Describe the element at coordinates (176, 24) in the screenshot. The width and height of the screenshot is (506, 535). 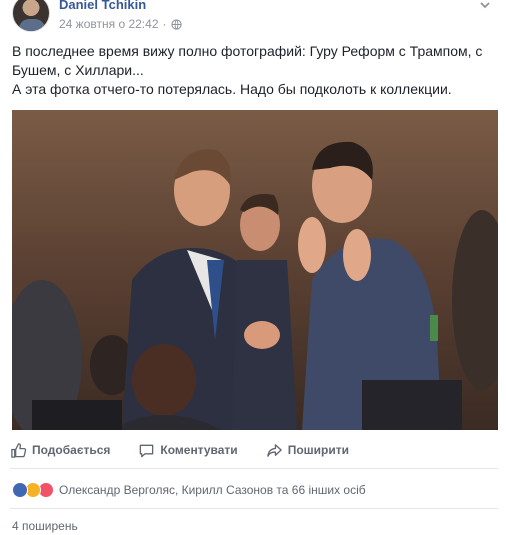
I see `globe-icon` at that location.